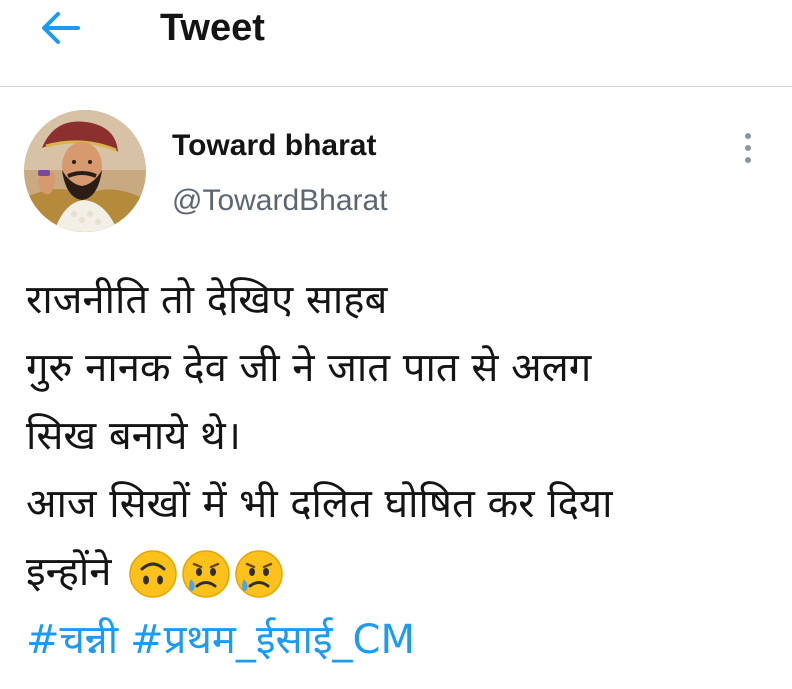  I want to click on hashtags: #चन्नी #प्रथम_ईसाई_CM, so click(396, 640).